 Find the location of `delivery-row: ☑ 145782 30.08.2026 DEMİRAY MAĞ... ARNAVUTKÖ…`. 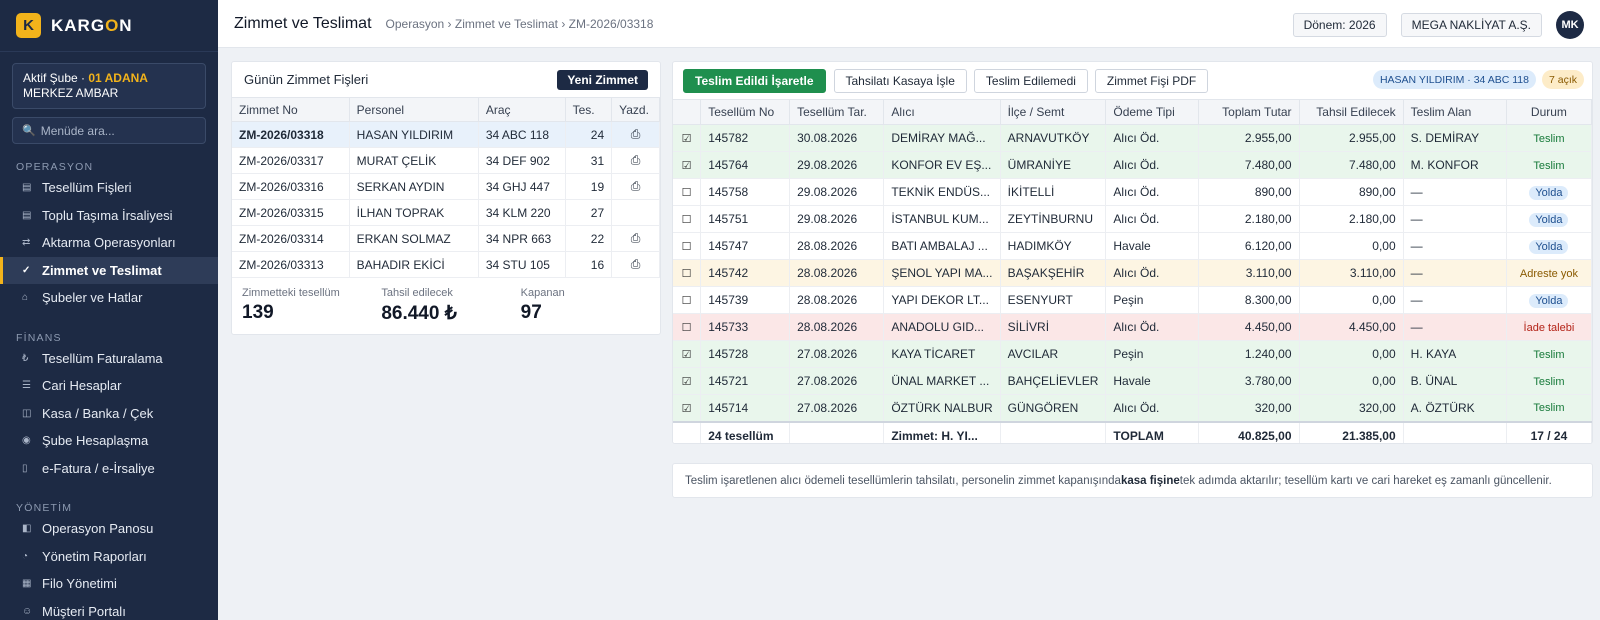

delivery-row: ☑ 145782 30.08.2026 DEMİRAY MAĞ... ARNAVUTKÖ… is located at coordinates (1132, 138).